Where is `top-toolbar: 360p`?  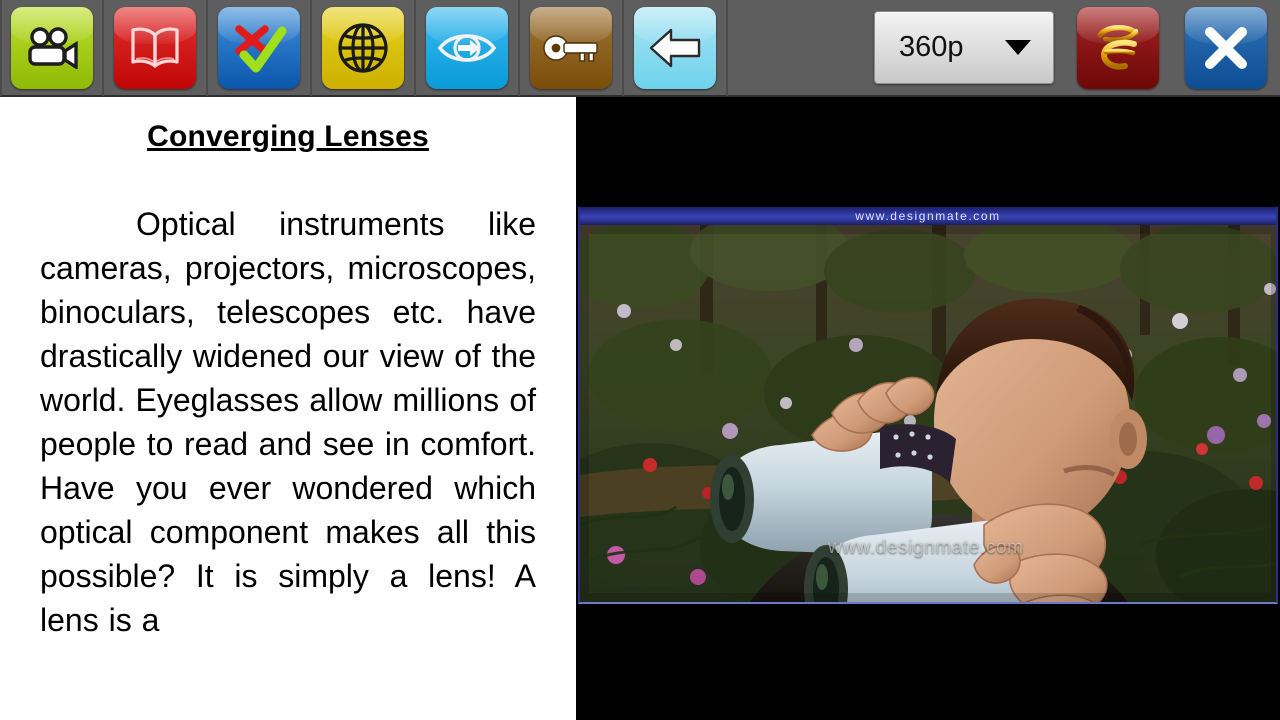 top-toolbar: 360p is located at coordinates (640, 48).